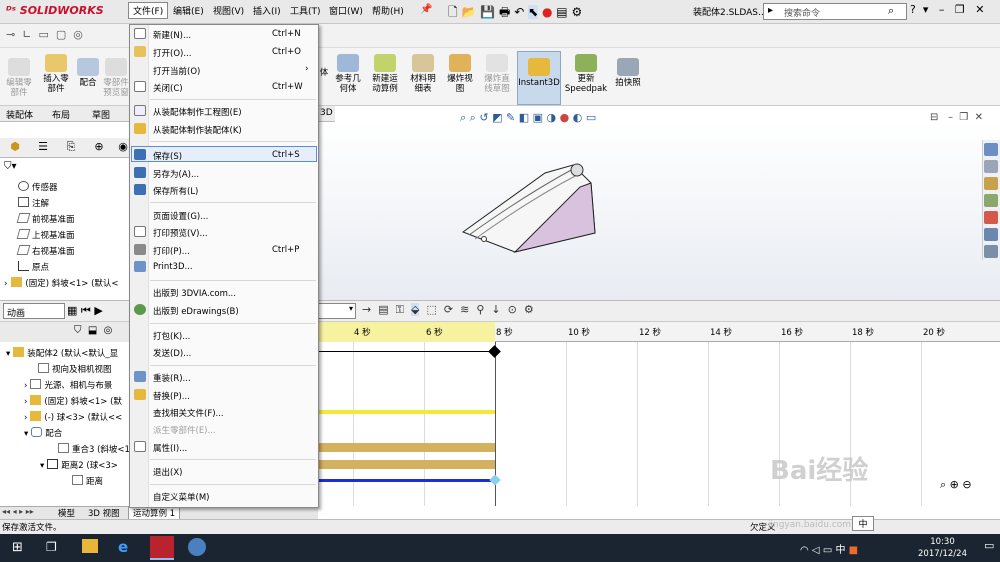  Describe the element at coordinates (94, 449) in the screenshot. I see `motion-tree-coincident: 重合3 (斜坡<1` at that location.